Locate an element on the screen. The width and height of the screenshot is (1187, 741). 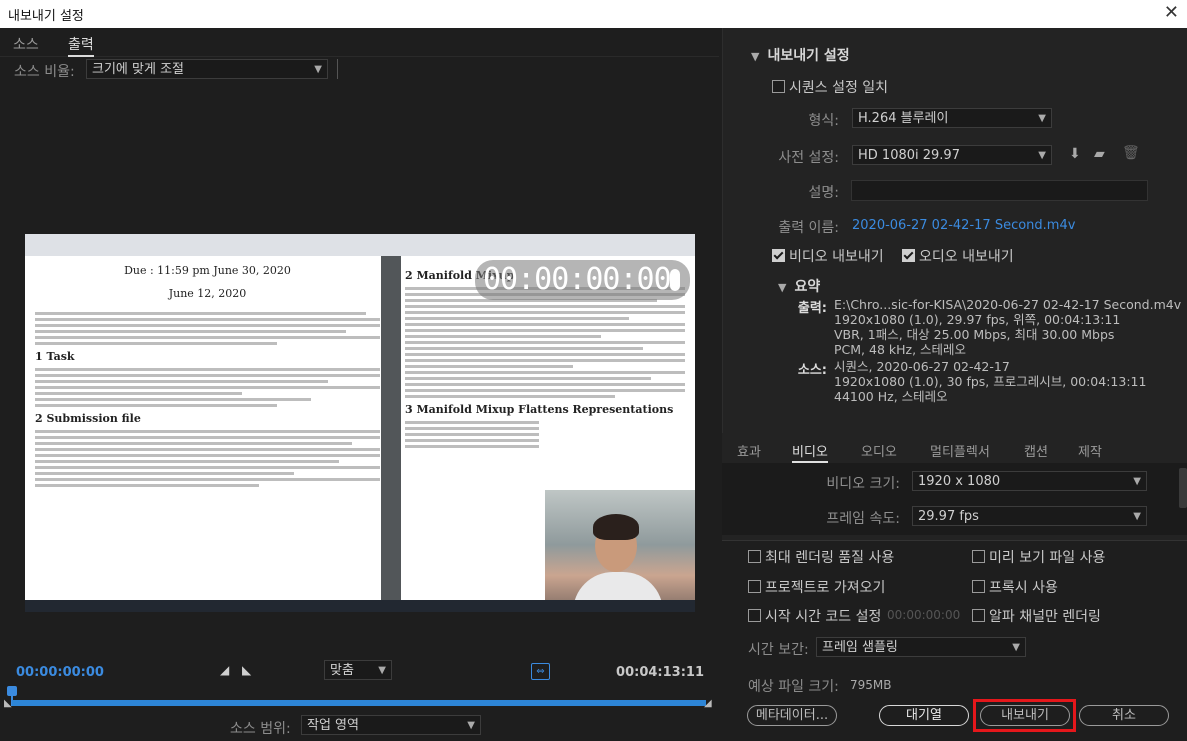
video-size-dropdown: 1920 x 1080 ▼ is located at coordinates (1029, 481).